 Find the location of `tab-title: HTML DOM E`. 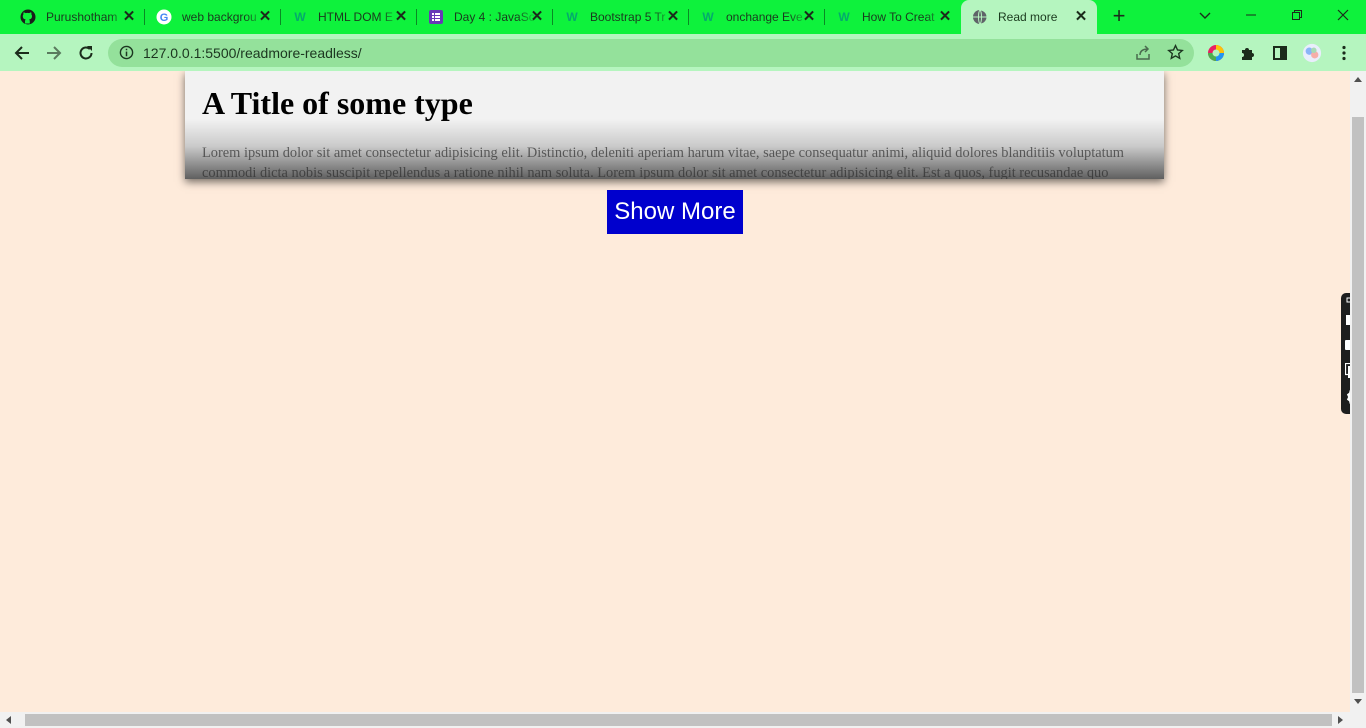

tab-title: HTML DOM E is located at coordinates (355, 17).